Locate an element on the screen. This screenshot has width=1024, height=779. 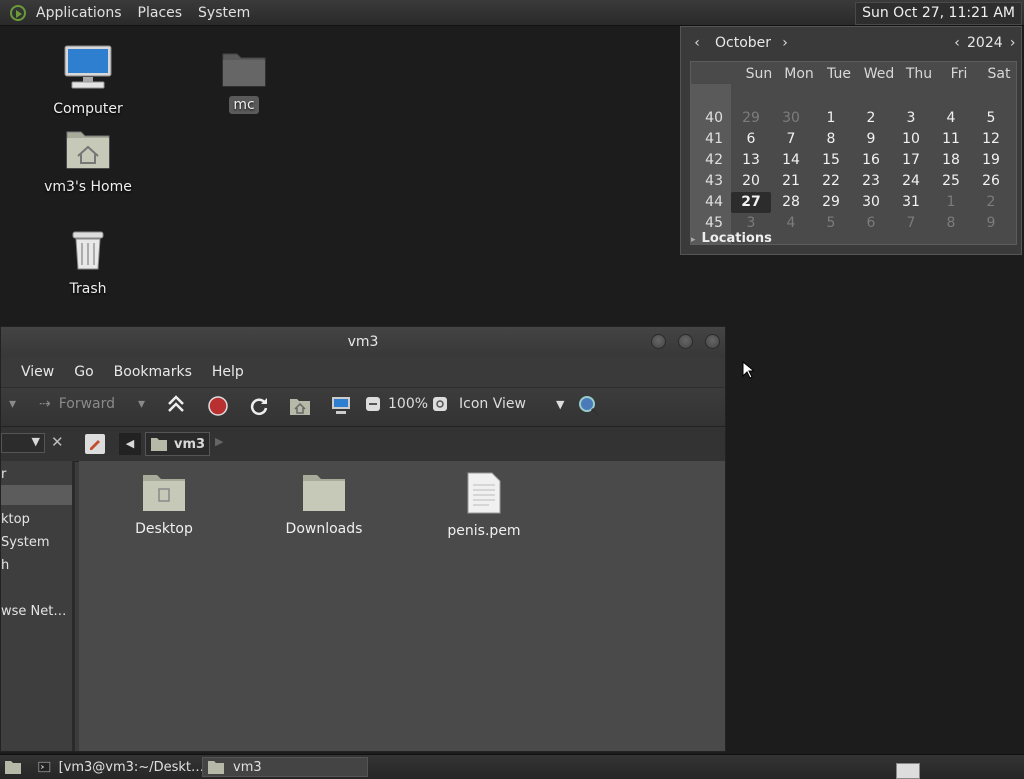
file-item-desktop: Desktop is located at coordinates (164, 504).